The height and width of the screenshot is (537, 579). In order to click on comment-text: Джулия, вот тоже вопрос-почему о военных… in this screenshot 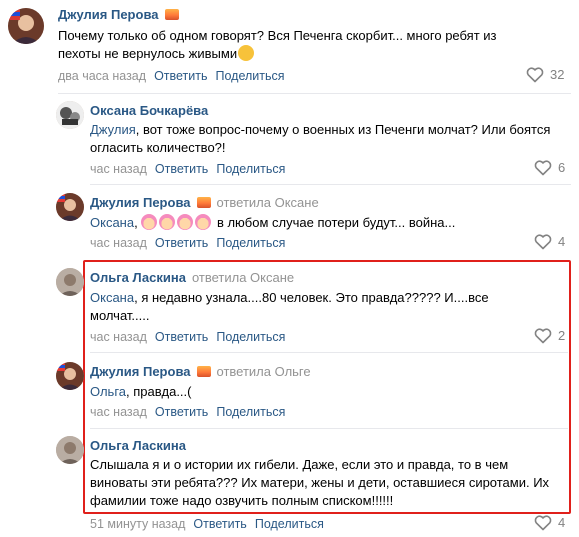, I will do `click(325, 139)`.